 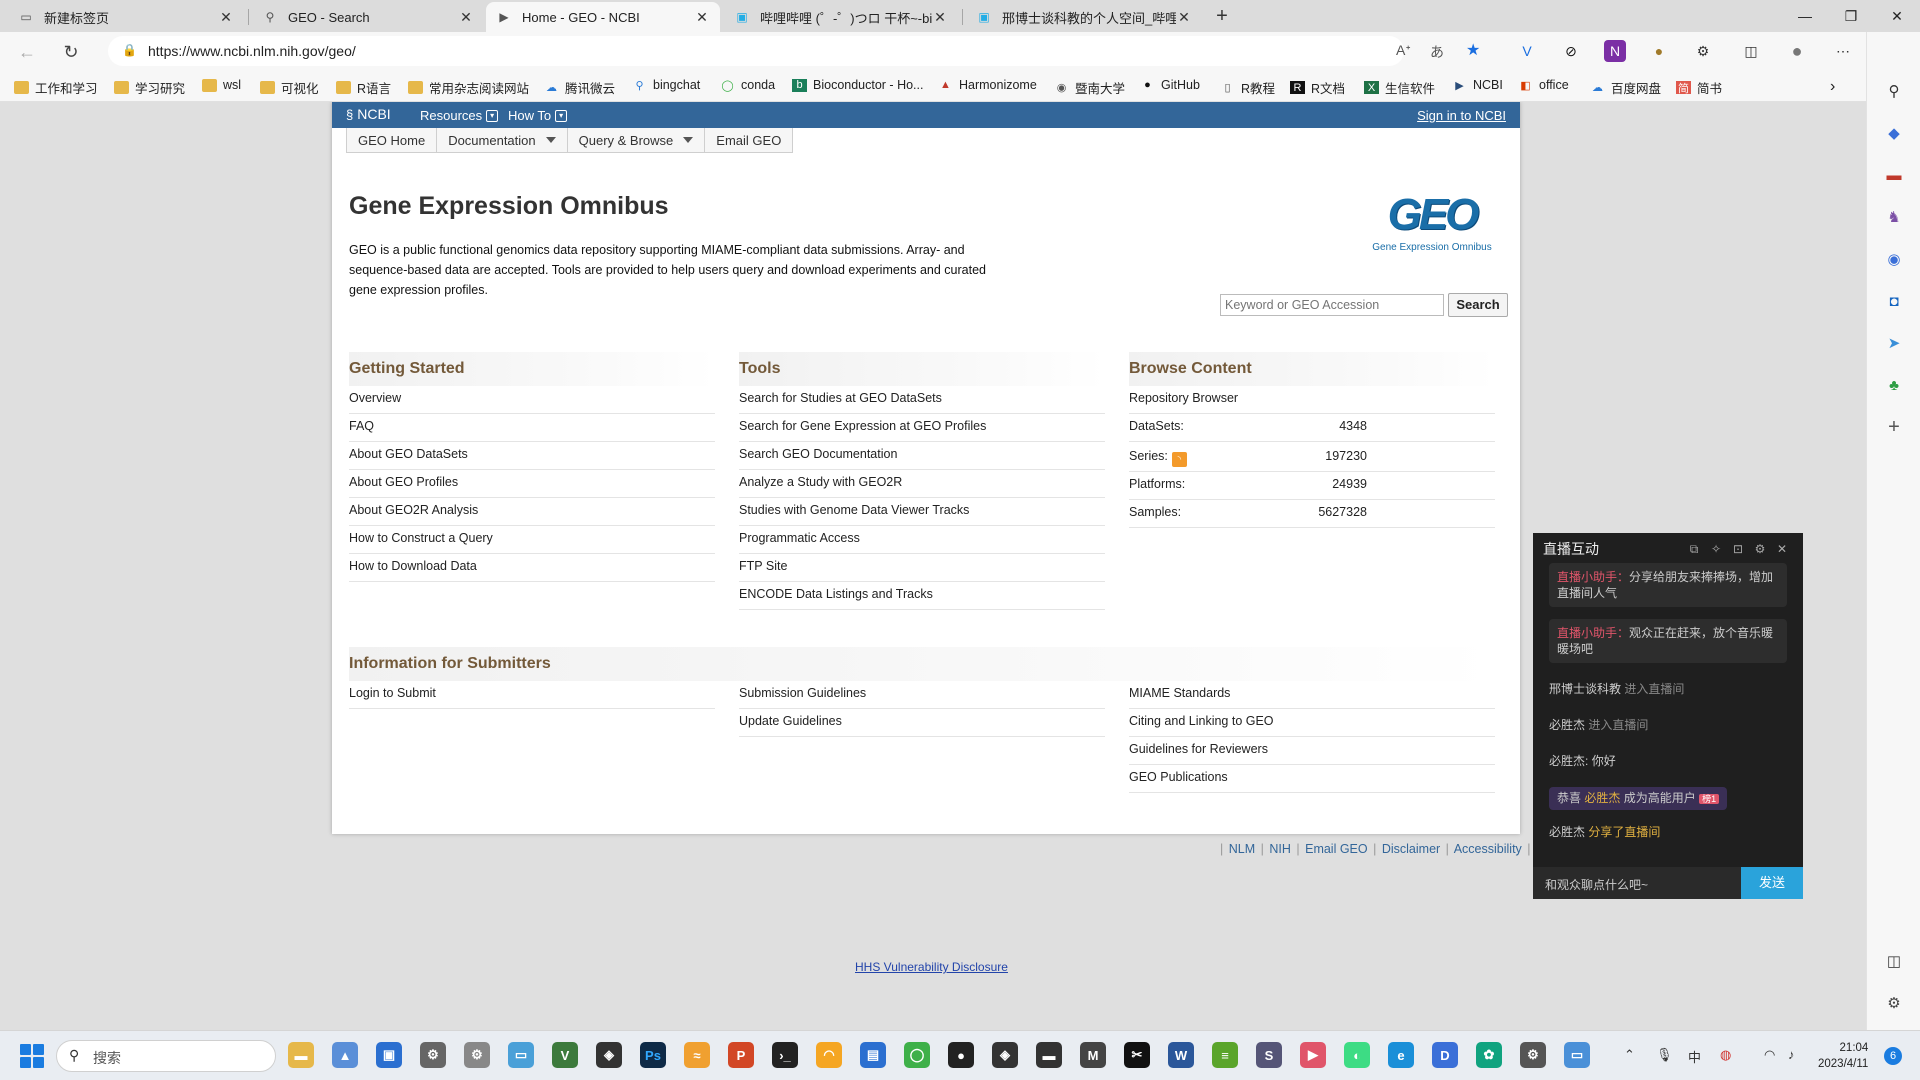 What do you see at coordinates (1769, 1055) in the screenshot?
I see `wifi-icon: ◠` at bounding box center [1769, 1055].